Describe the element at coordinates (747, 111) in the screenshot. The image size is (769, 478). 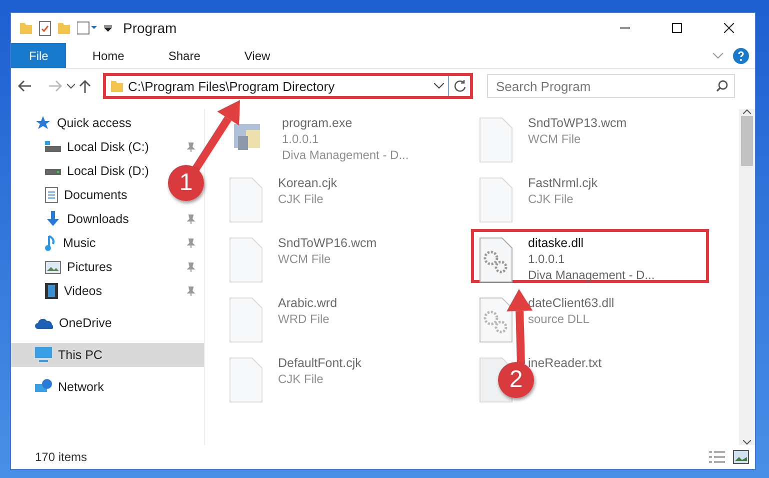
I see `chevron-up-icon` at that location.